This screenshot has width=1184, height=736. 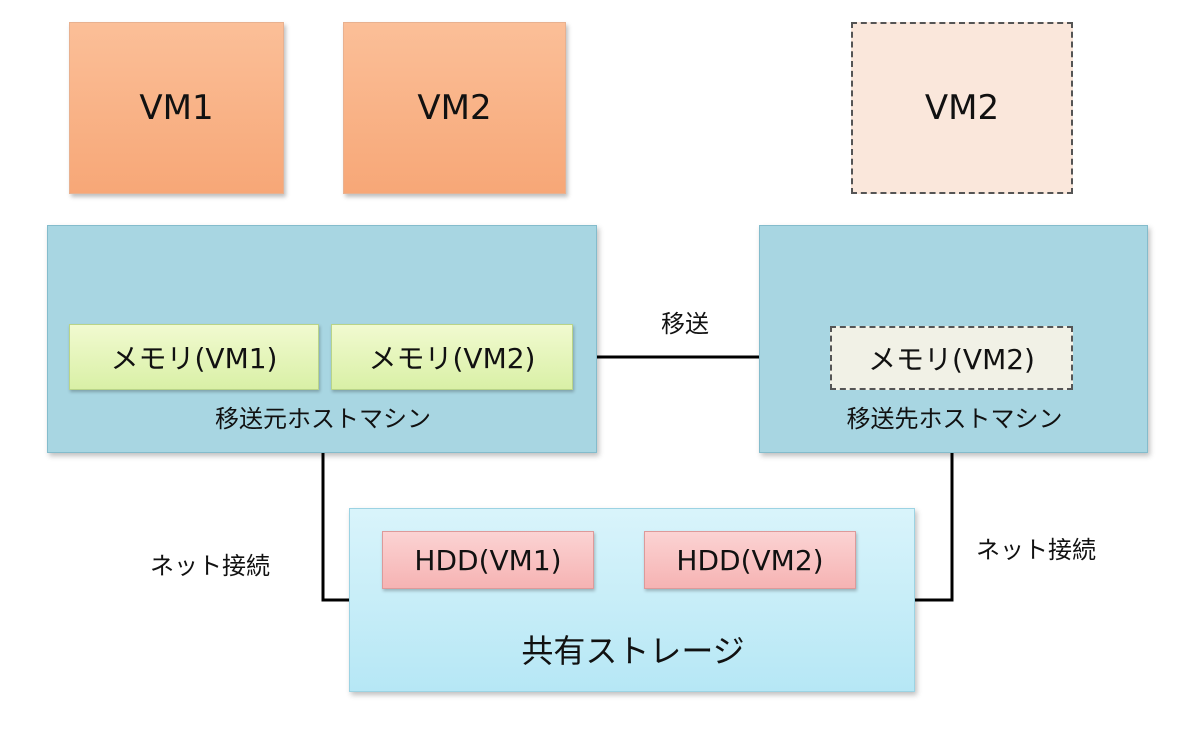 I want to click on source-host-machine: メモリ(VM1) メモリ(VM2) 移送元ホストマシン, so click(x=322, y=339).